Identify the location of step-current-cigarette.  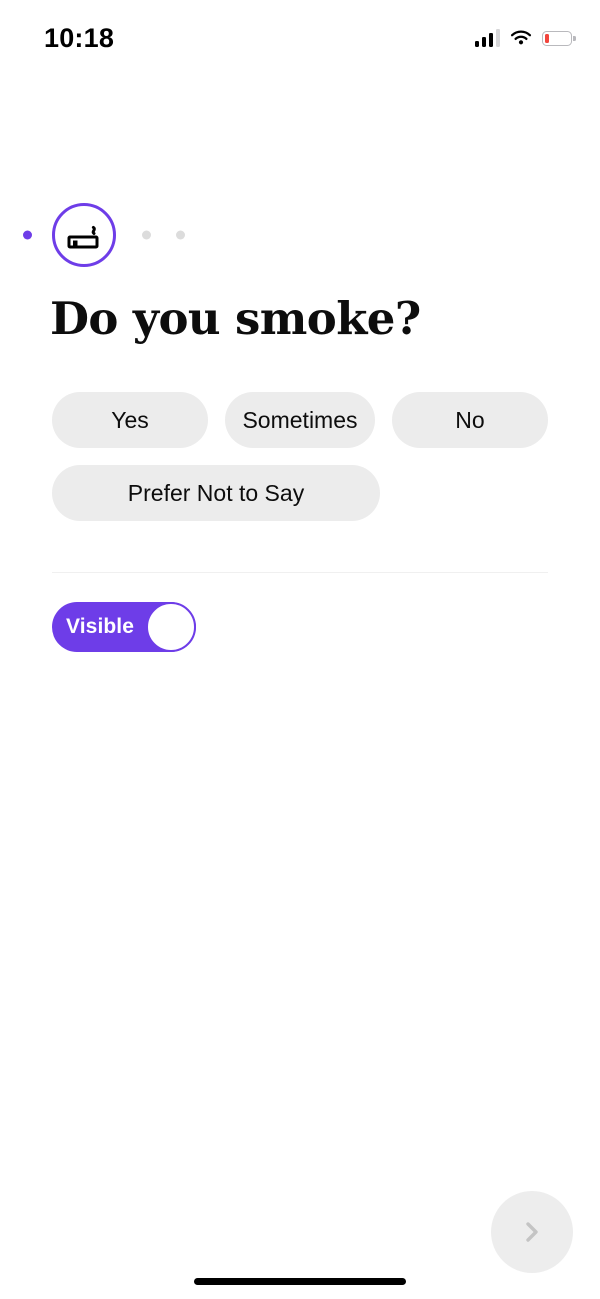
(84, 235).